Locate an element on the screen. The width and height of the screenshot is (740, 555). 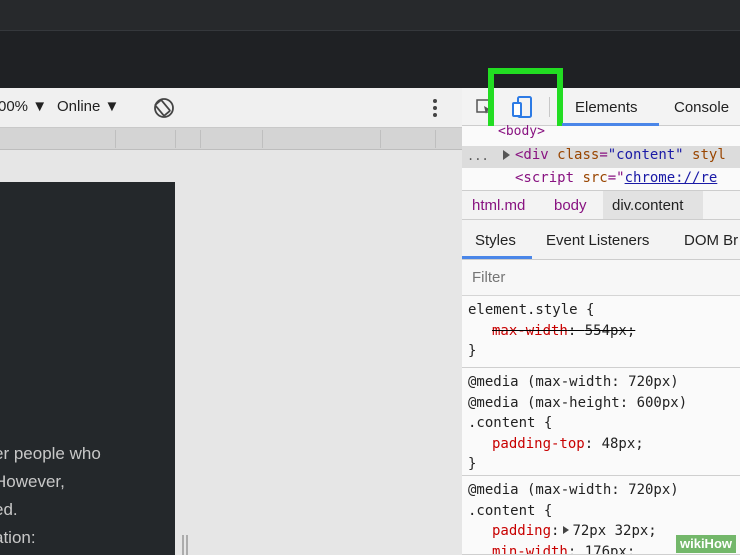
watermark-logo: wikiHow is located at coordinates (706, 544).